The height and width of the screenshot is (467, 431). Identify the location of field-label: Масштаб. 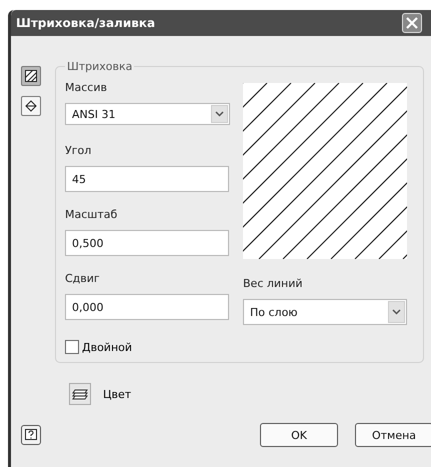
(91, 214).